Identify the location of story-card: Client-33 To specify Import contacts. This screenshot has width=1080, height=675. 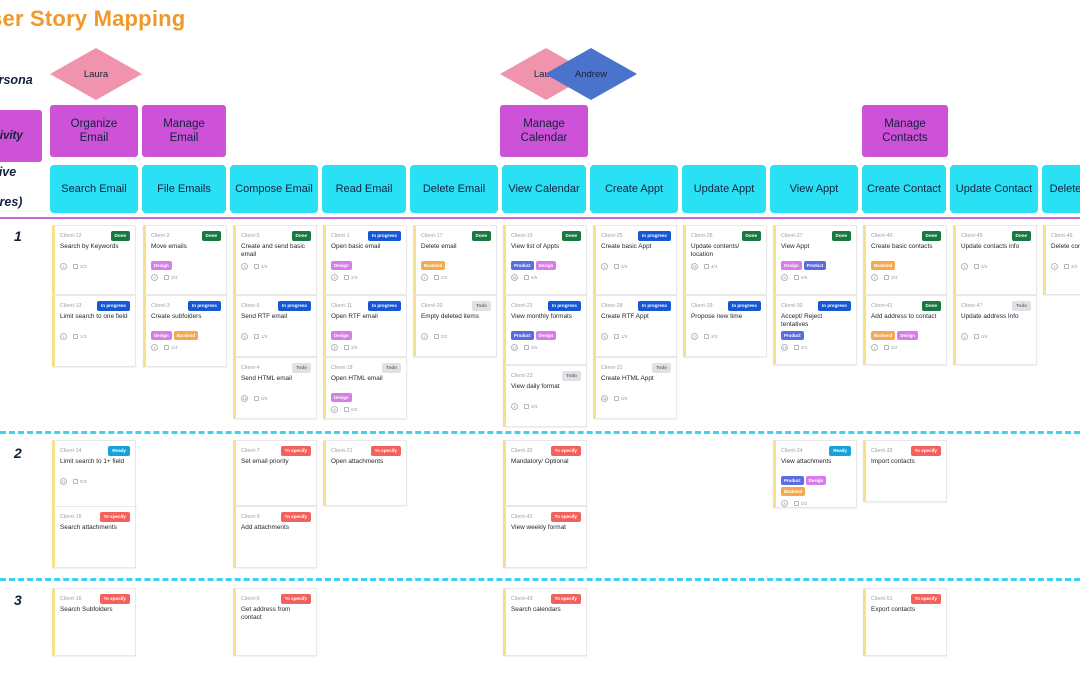
(905, 471).